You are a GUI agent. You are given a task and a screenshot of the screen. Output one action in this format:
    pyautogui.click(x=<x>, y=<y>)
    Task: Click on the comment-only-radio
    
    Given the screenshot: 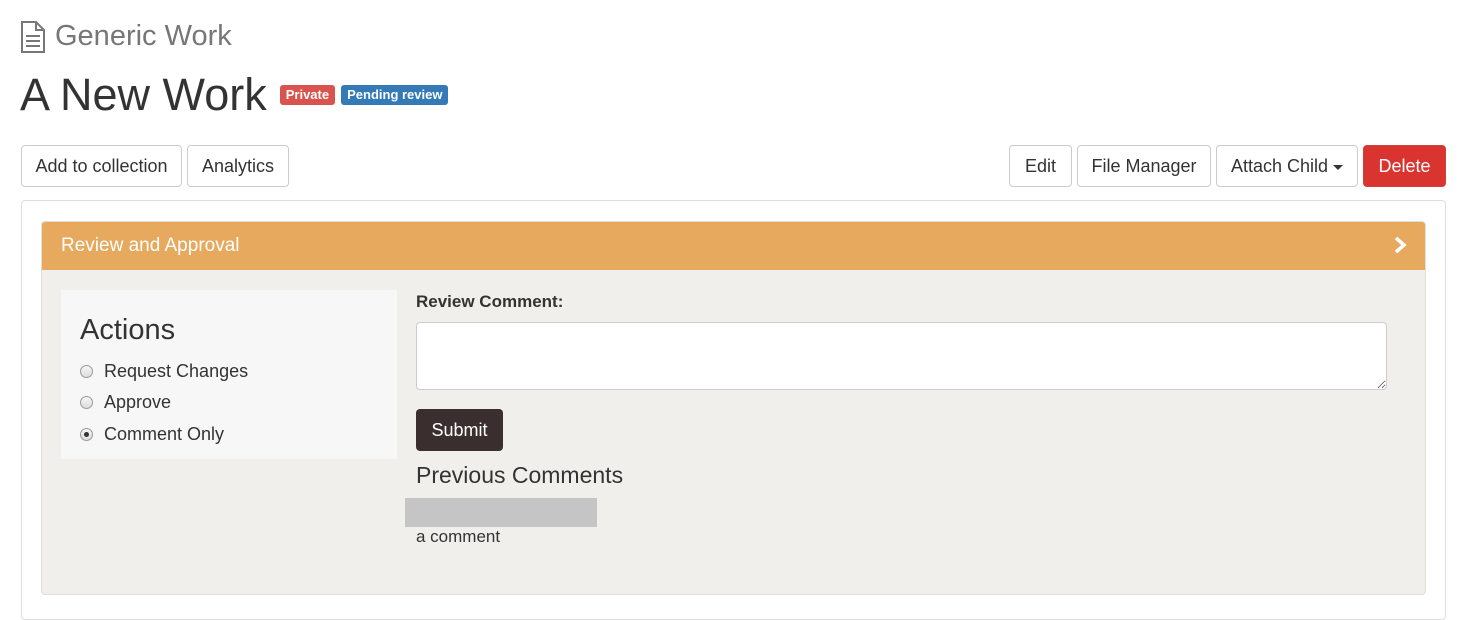 What is the action you would take?
    pyautogui.click(x=86, y=434)
    